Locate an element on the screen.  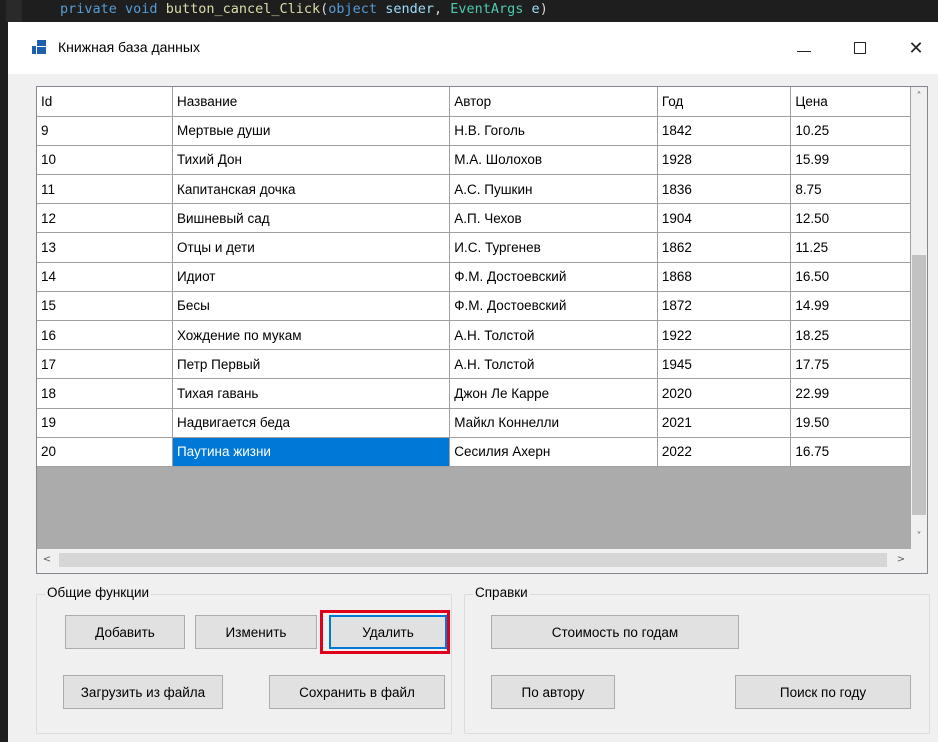
table-row: 14 Идиот Ф.М. Достоевский 1868 16.50 is located at coordinates (474, 277).